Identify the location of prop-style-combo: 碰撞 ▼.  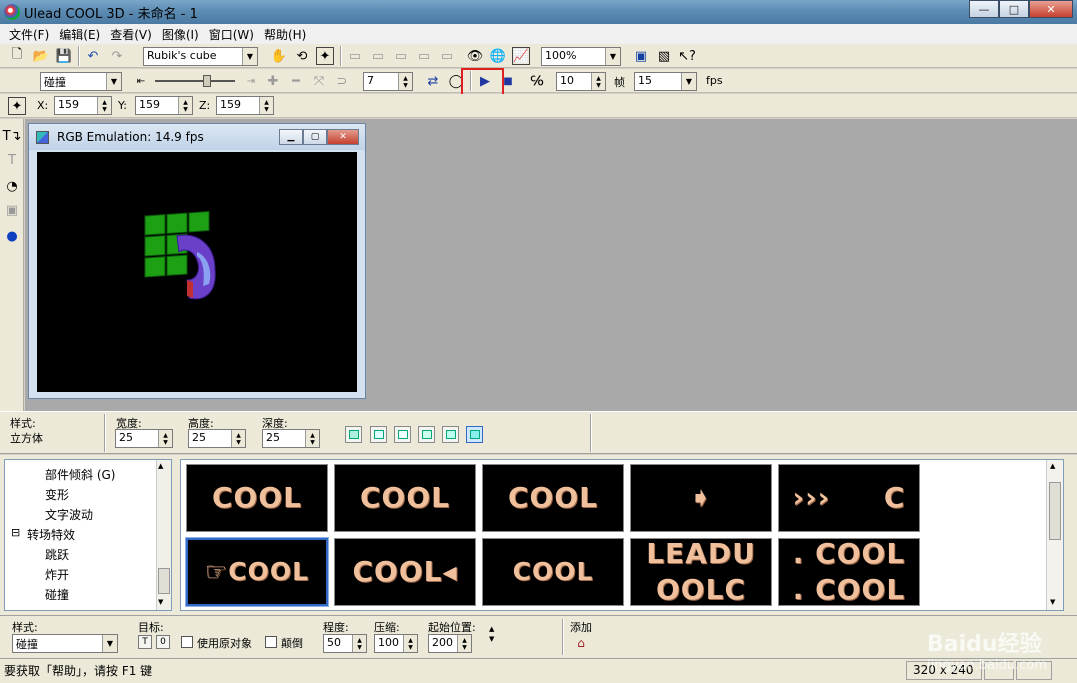
(65, 643).